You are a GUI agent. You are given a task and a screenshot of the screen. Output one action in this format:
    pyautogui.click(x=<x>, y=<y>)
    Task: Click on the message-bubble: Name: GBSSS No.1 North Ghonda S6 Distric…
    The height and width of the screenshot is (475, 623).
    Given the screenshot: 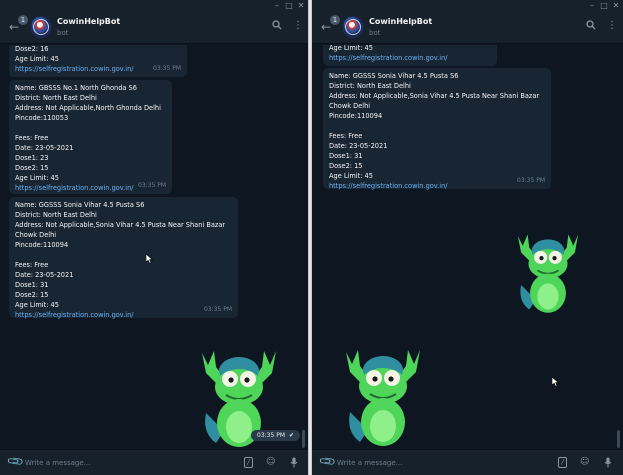 What is the action you would take?
    pyautogui.click(x=90, y=137)
    